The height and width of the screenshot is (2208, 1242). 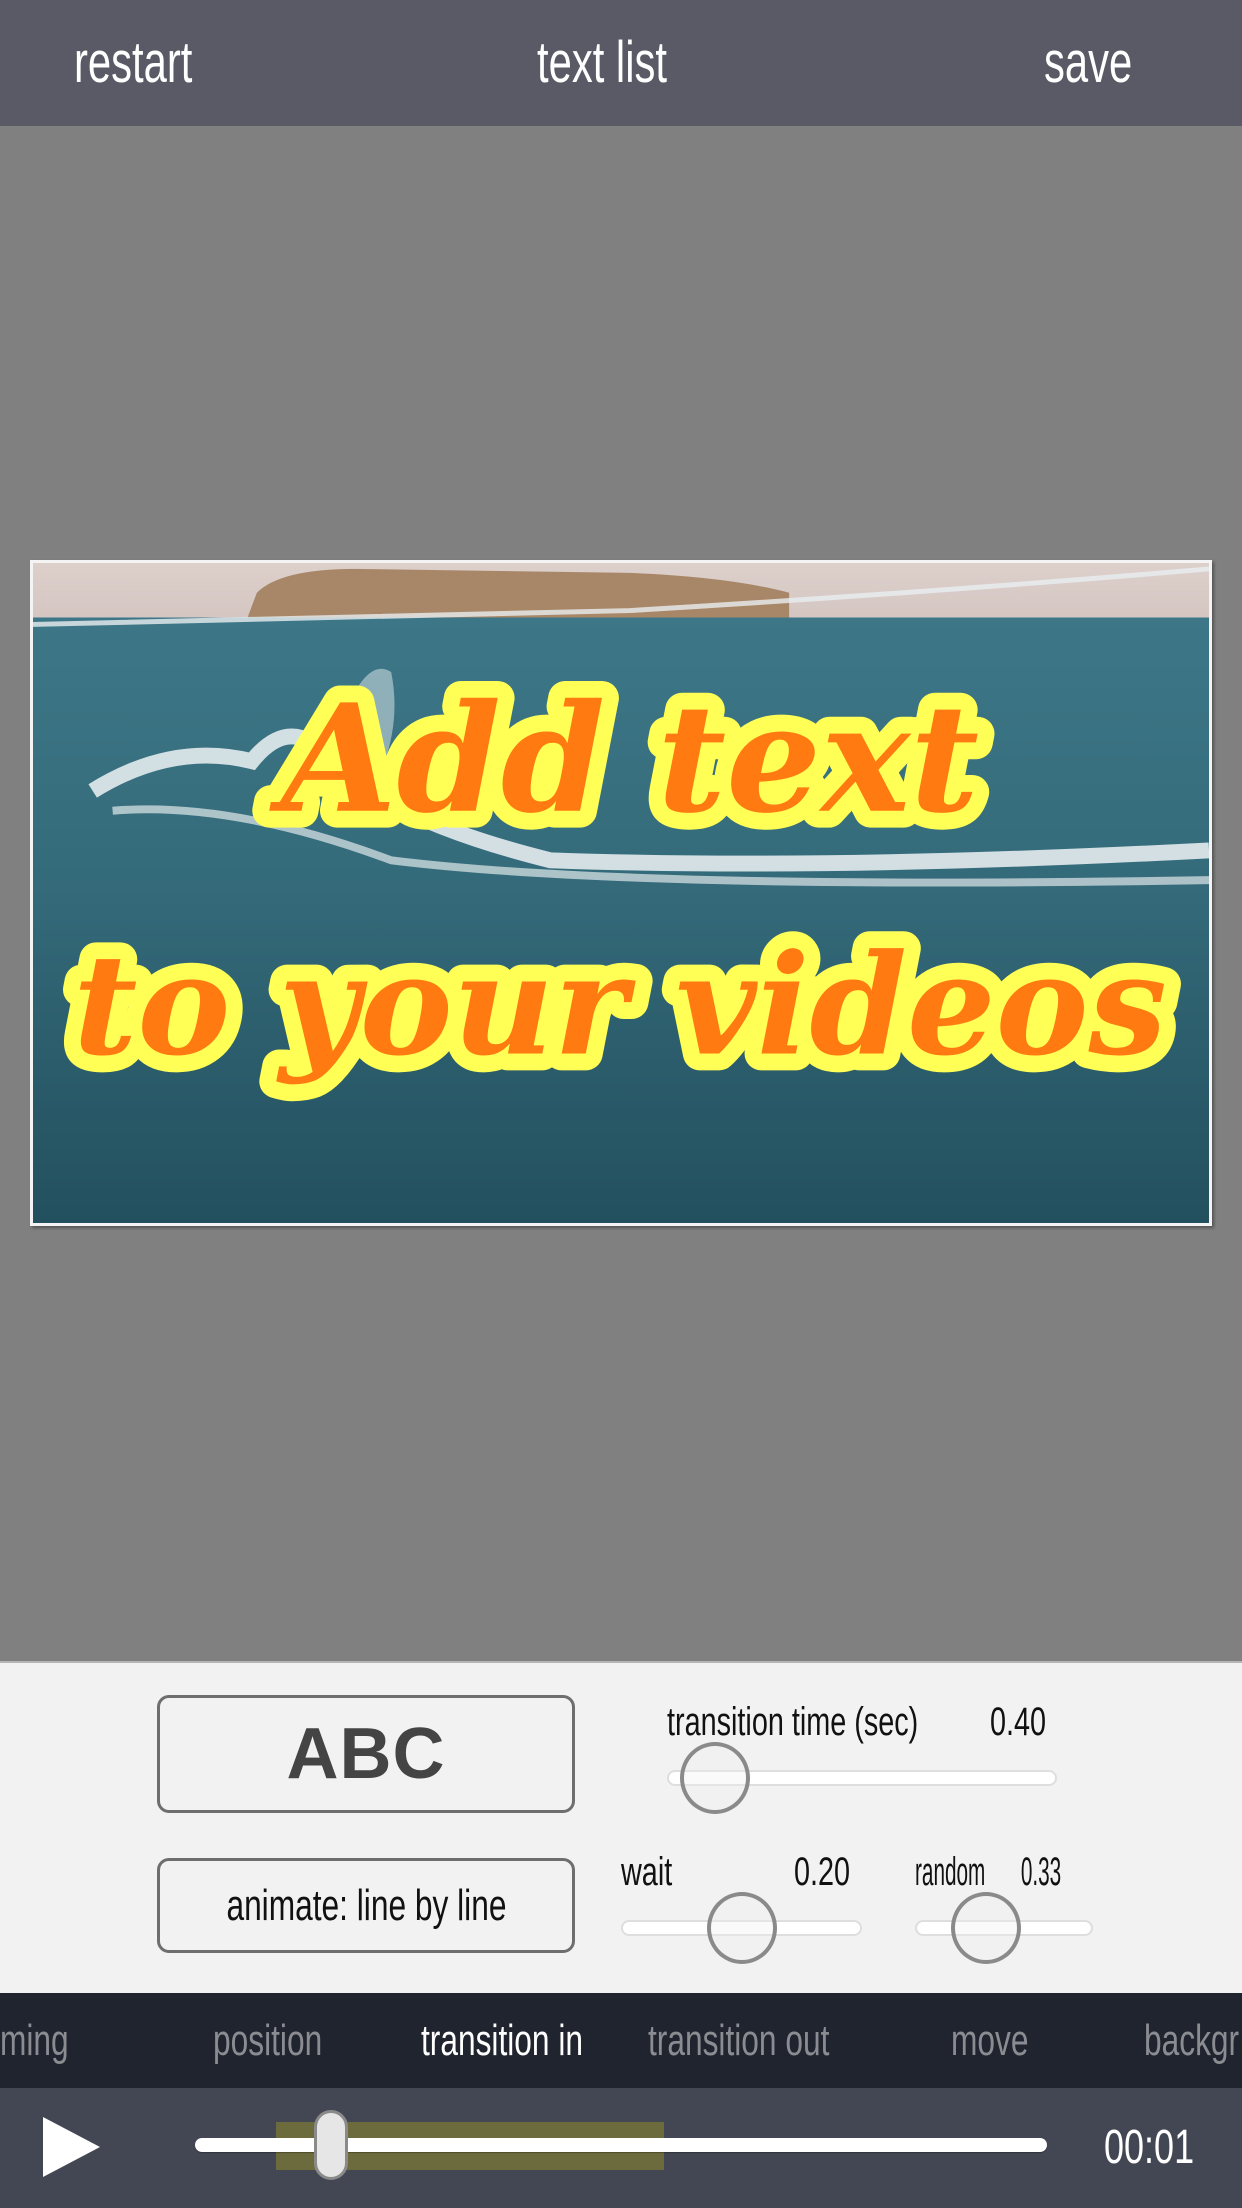 I want to click on style-preview-label: ABC, so click(x=366, y=1754).